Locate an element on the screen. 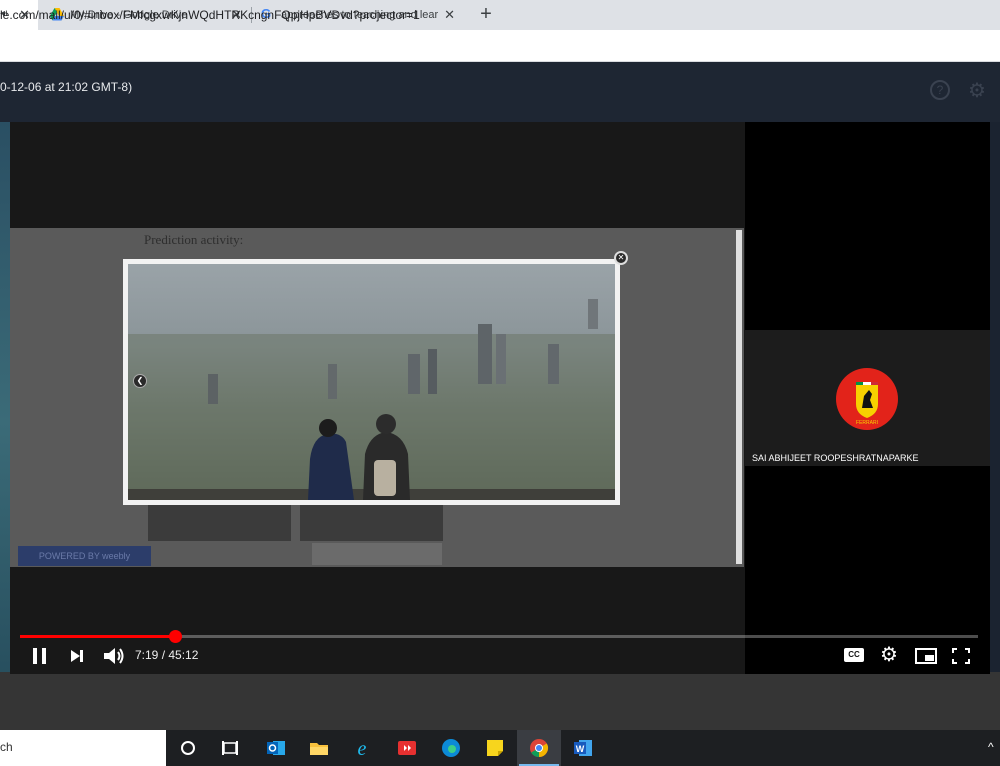 This screenshot has height=766, width=1000. file-explorer-button is located at coordinates (319, 748).